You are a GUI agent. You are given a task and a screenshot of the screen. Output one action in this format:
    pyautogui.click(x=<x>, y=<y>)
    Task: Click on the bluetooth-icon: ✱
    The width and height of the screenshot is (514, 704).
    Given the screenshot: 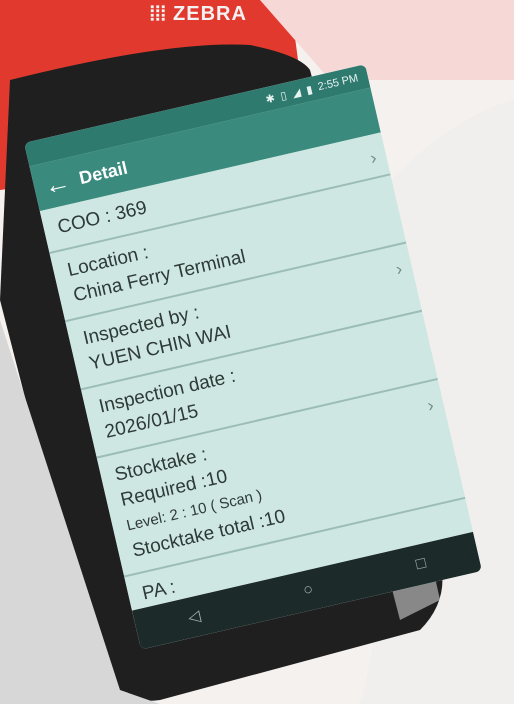 What is the action you would take?
    pyautogui.click(x=270, y=99)
    